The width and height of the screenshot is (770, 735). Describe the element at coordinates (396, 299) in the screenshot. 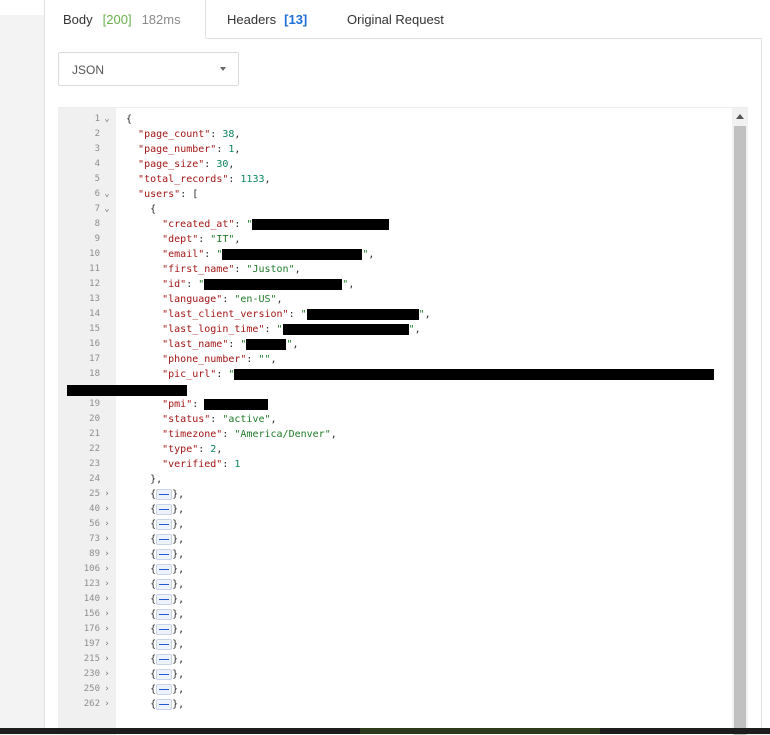

I see `code-line: 13 "language": "en-US",` at that location.